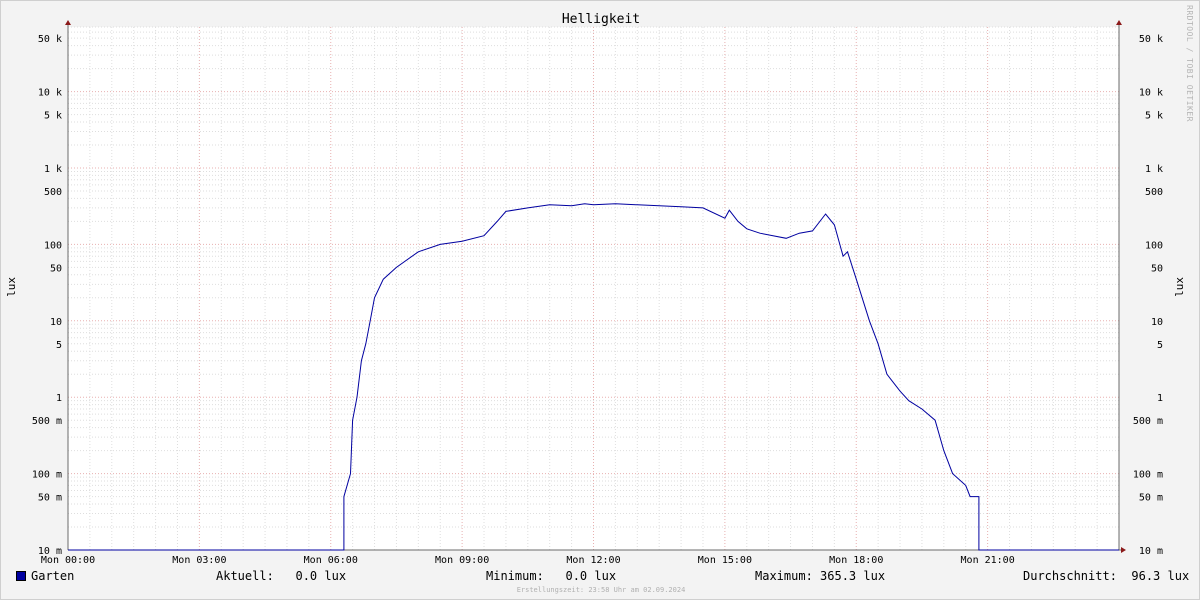 The image size is (1200, 601). Describe the element at coordinates (1151, 39) in the screenshot. I see `y-tick-label-right: 50 k` at that location.